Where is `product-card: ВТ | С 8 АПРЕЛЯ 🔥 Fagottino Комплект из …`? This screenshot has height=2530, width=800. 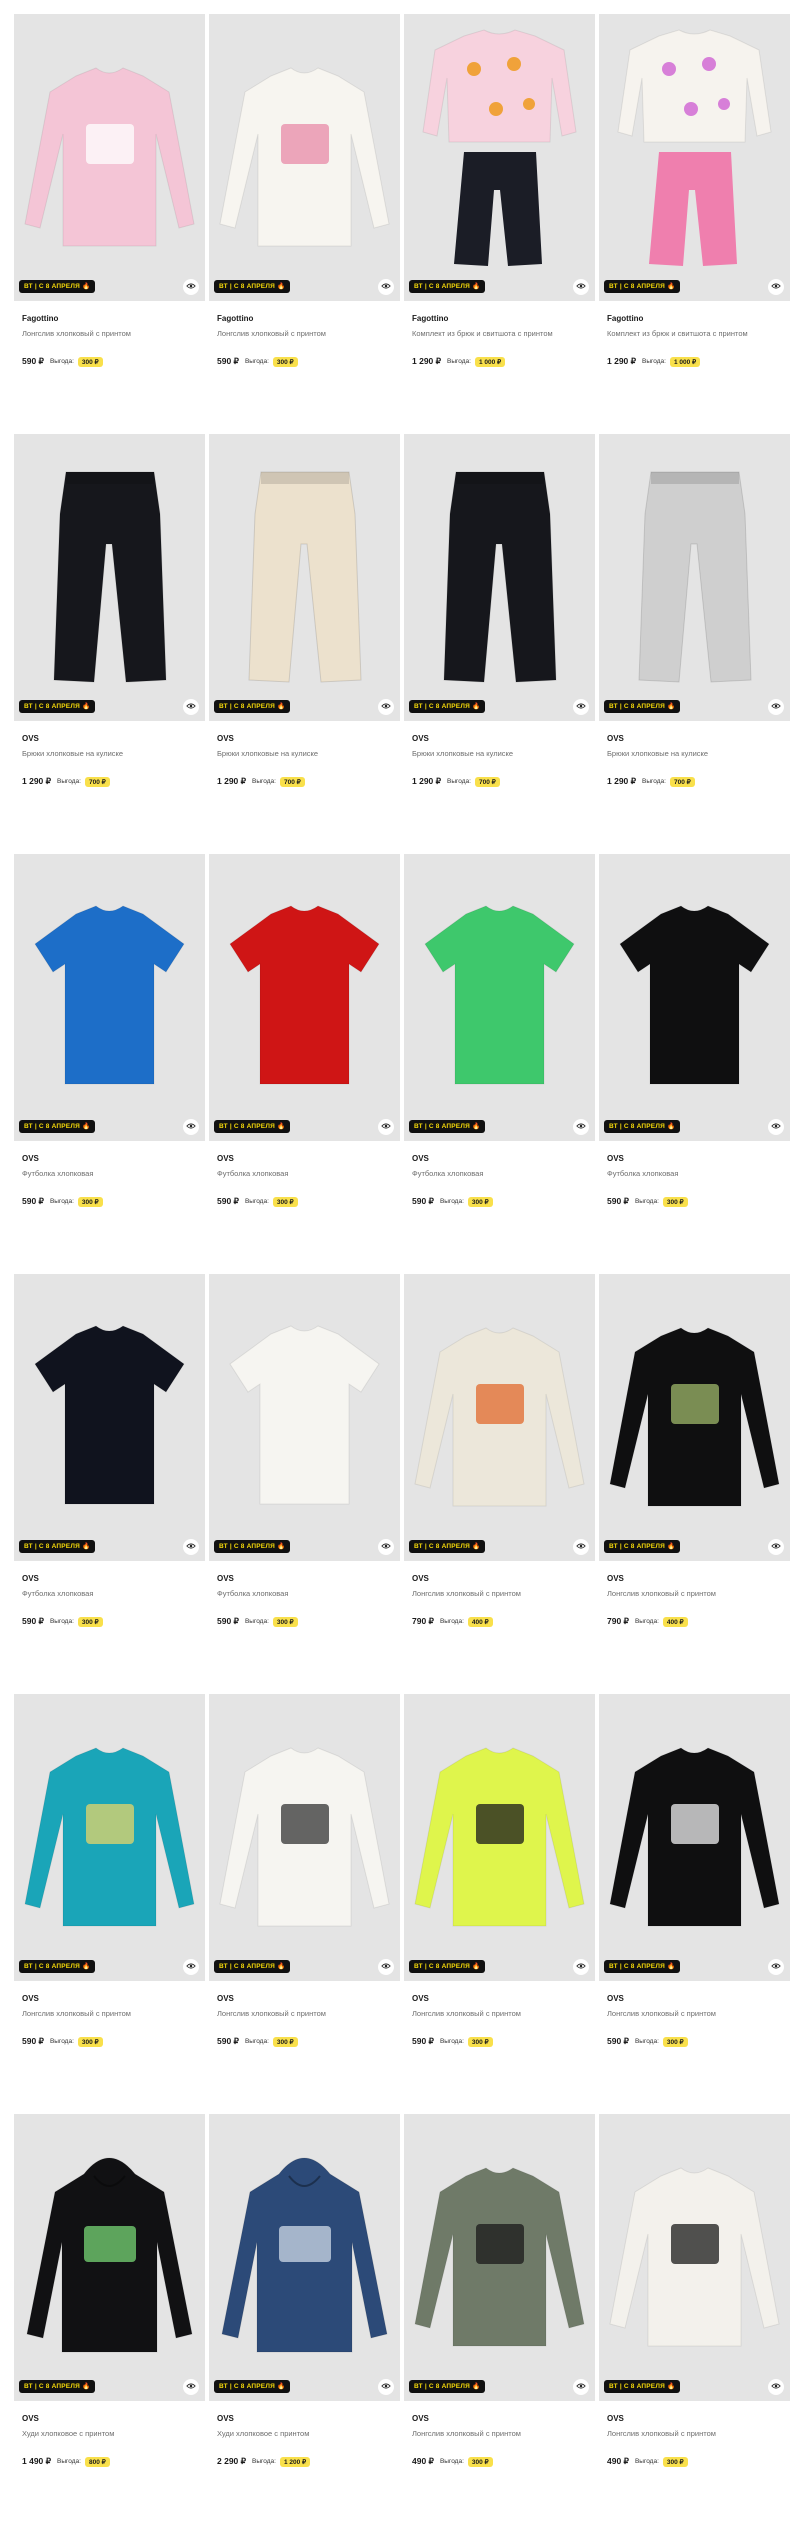 product-card: ВТ | С 8 АПРЕЛЯ 🔥 Fagottino Комплект из … is located at coordinates (694, 222).